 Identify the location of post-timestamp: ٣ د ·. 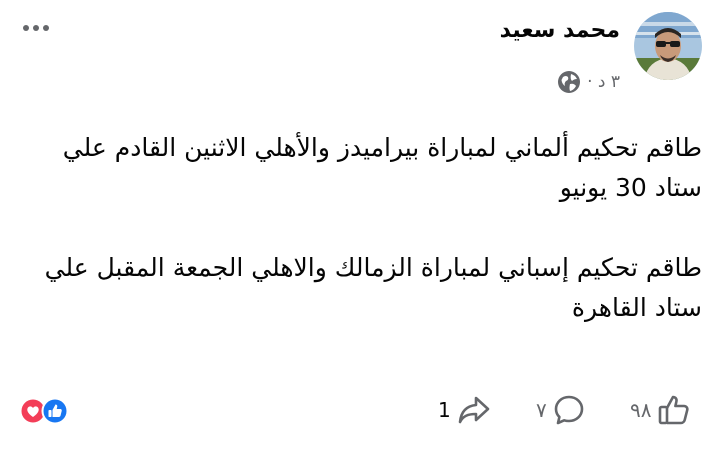
(603, 82).